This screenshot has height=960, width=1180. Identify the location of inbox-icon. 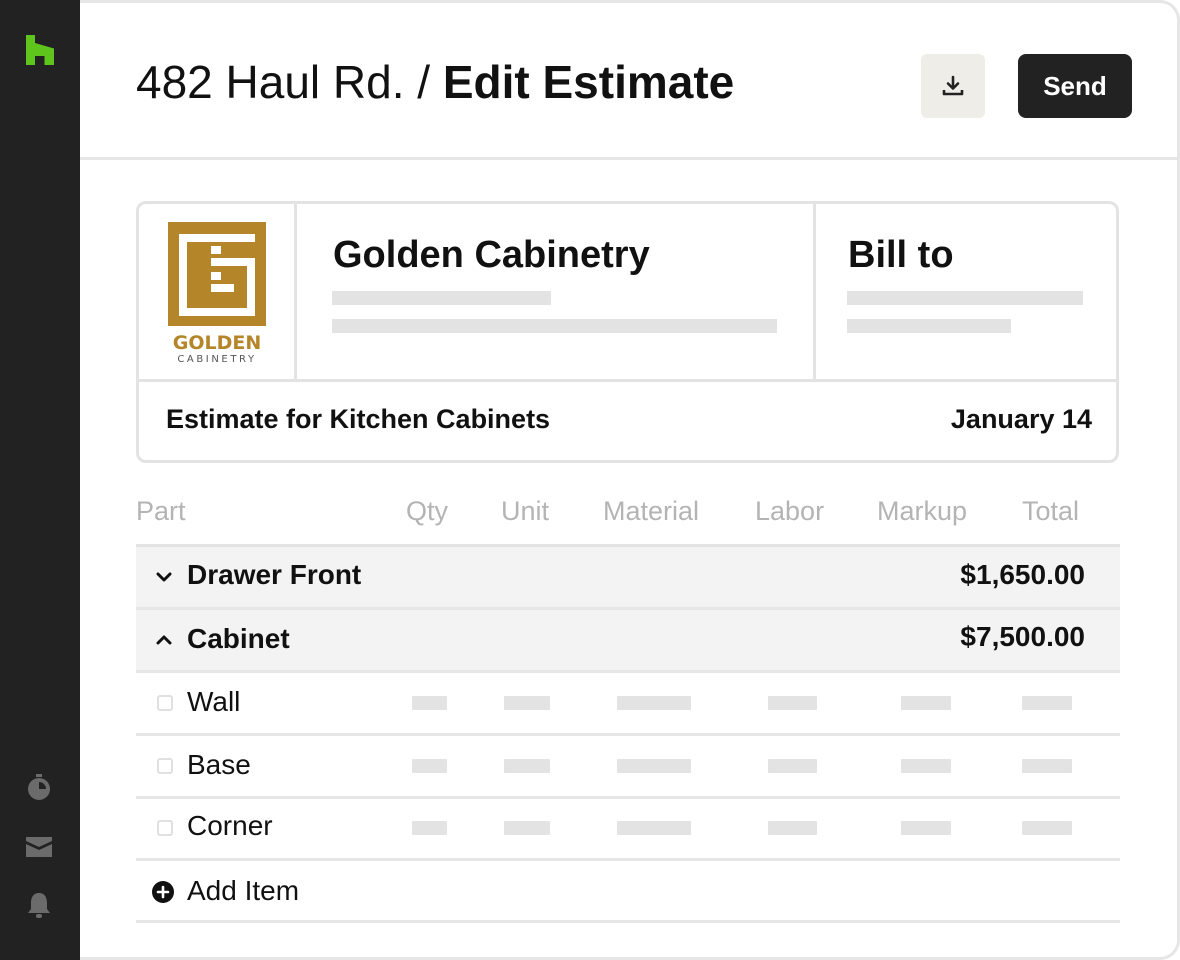
(39, 847).